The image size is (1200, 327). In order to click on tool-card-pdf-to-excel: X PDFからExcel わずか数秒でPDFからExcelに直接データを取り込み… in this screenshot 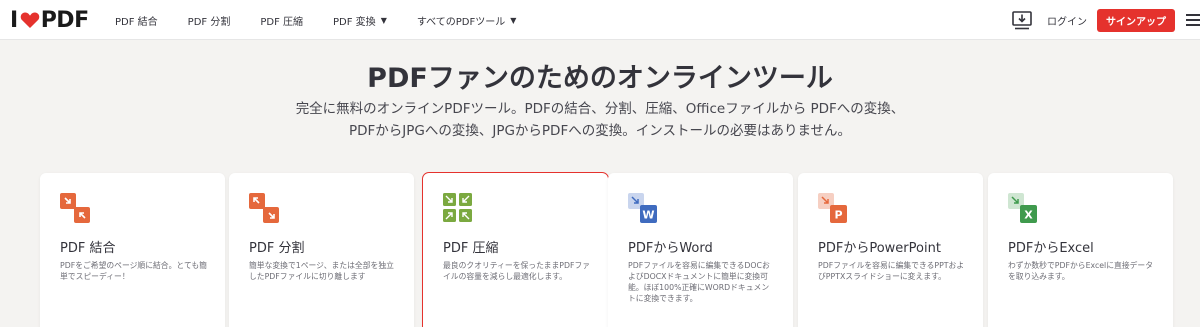, I will do `click(1080, 250)`.